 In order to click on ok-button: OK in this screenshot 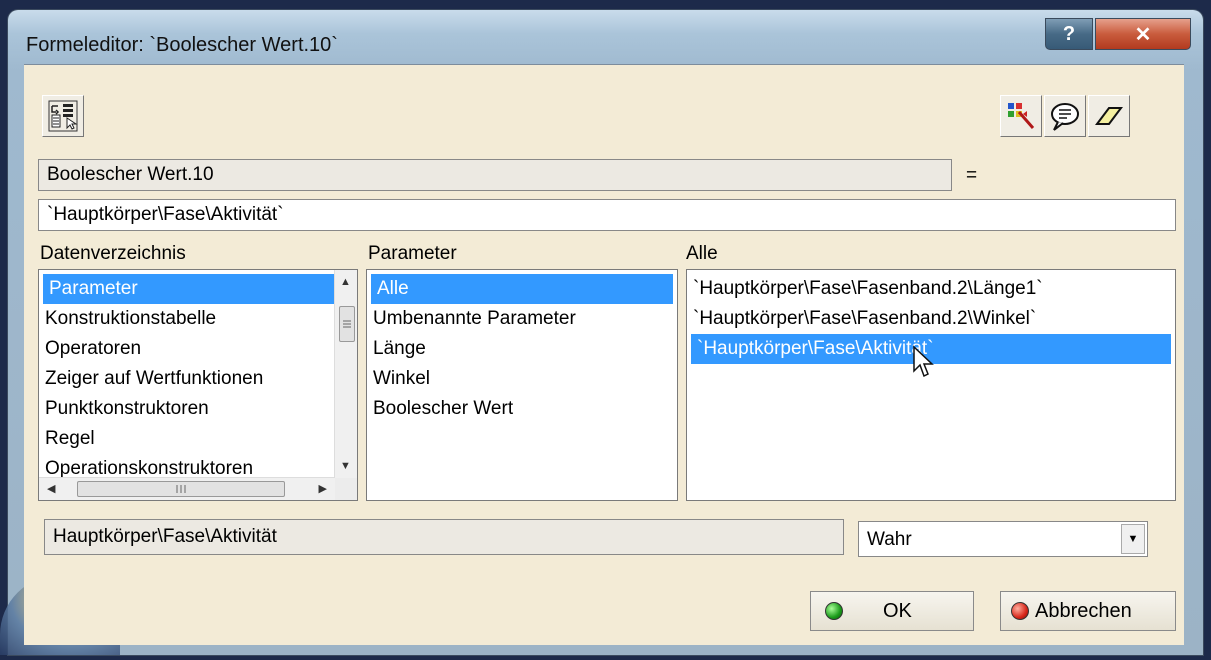, I will do `click(892, 611)`.